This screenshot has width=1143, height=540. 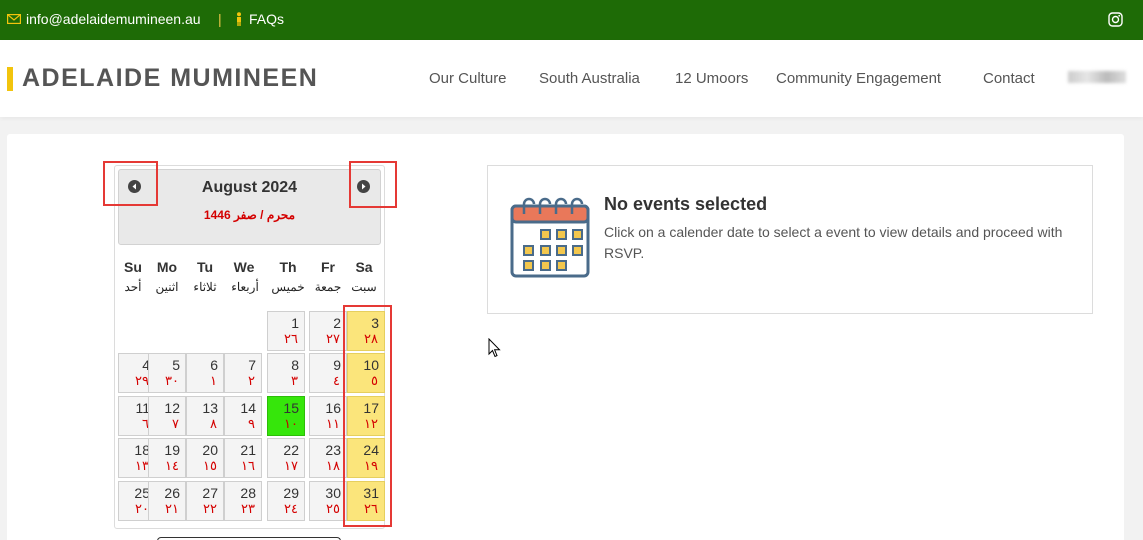 What do you see at coordinates (214, 365) in the screenshot?
I see `day-number: 6` at bounding box center [214, 365].